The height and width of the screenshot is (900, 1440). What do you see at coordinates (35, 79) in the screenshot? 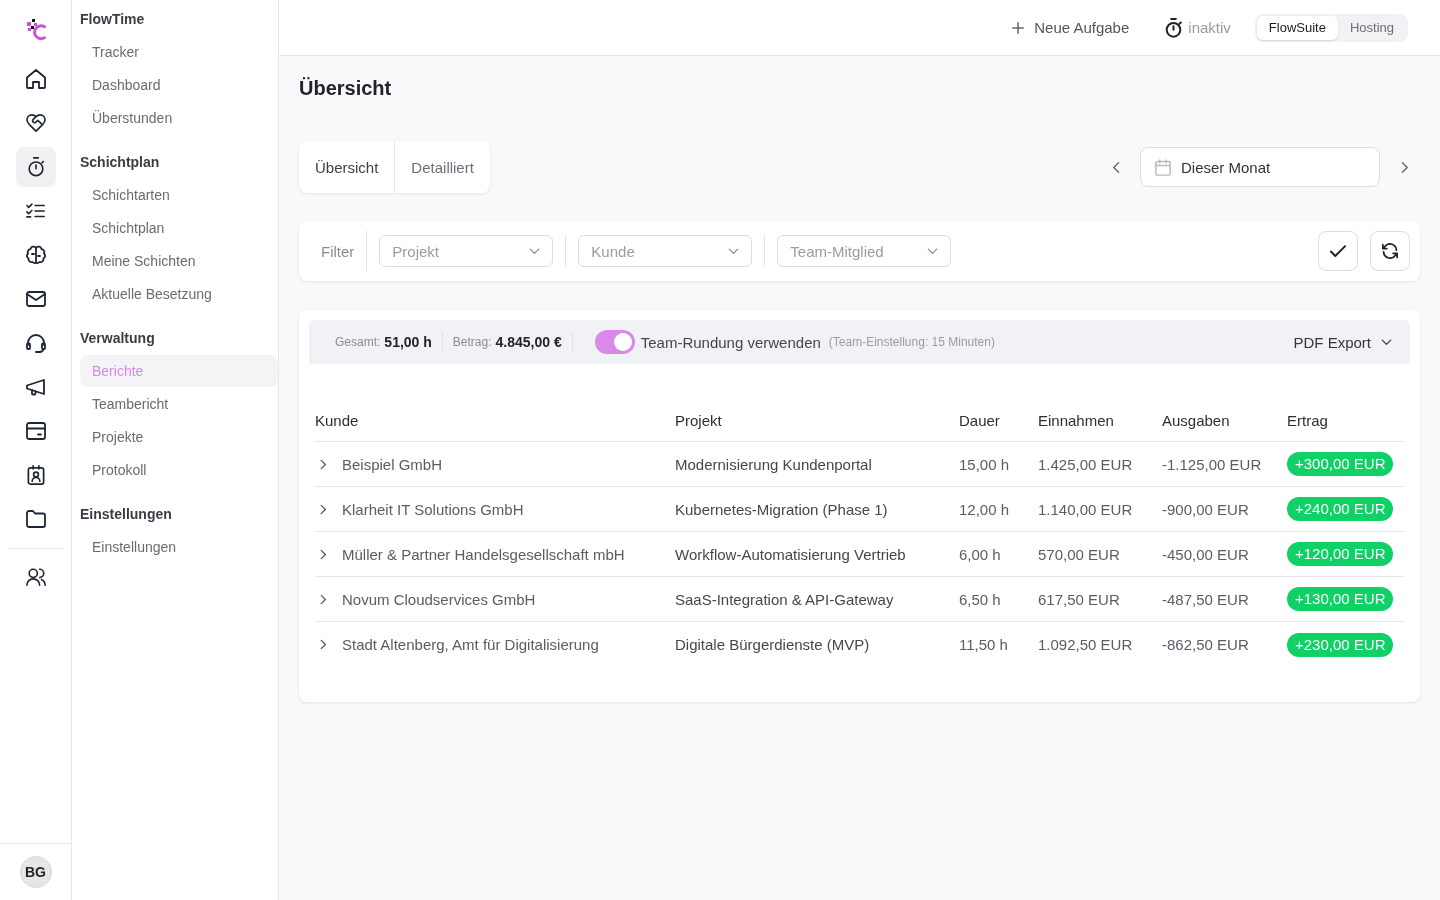
I see `home-icon` at bounding box center [35, 79].